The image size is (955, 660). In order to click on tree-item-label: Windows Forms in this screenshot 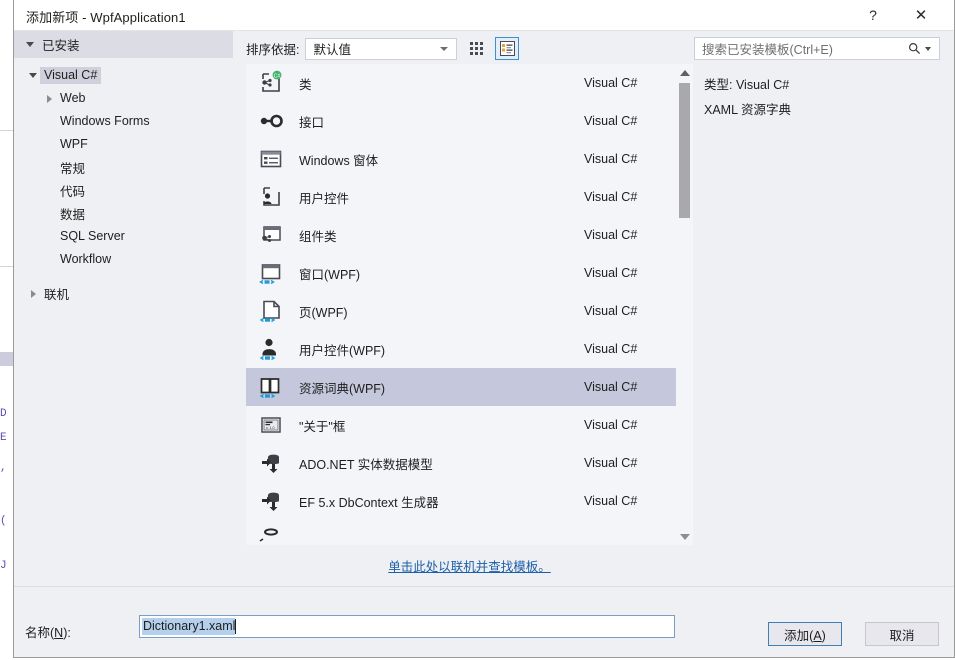, I will do `click(105, 121)`.